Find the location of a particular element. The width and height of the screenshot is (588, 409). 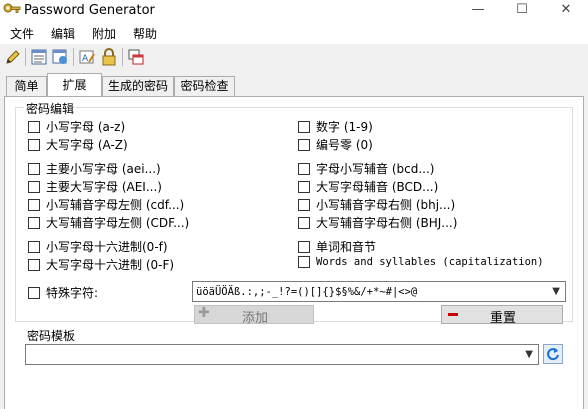

checkbox-hex-upper: 大写字母十六进制 (0-F) is located at coordinates (101, 264).